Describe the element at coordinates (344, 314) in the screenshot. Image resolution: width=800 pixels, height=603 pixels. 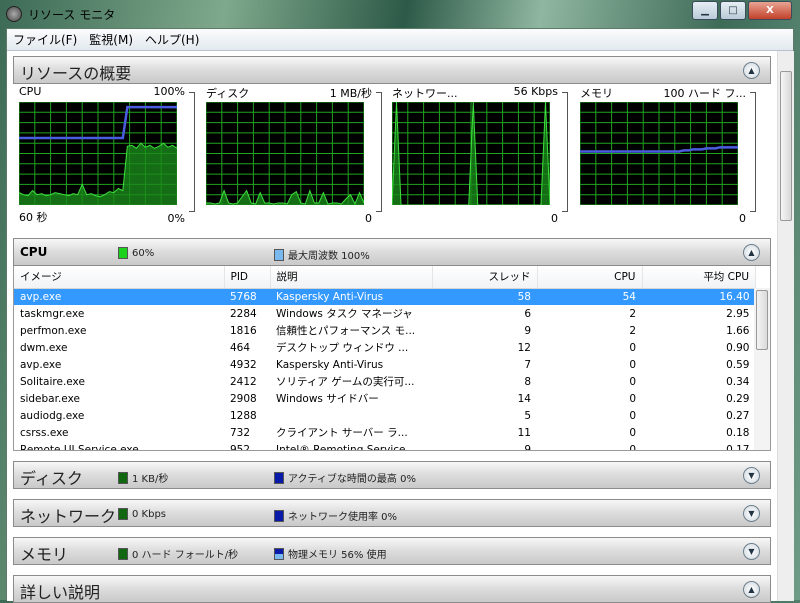
I see `description-cell: Windows タスク マネージャ` at that location.